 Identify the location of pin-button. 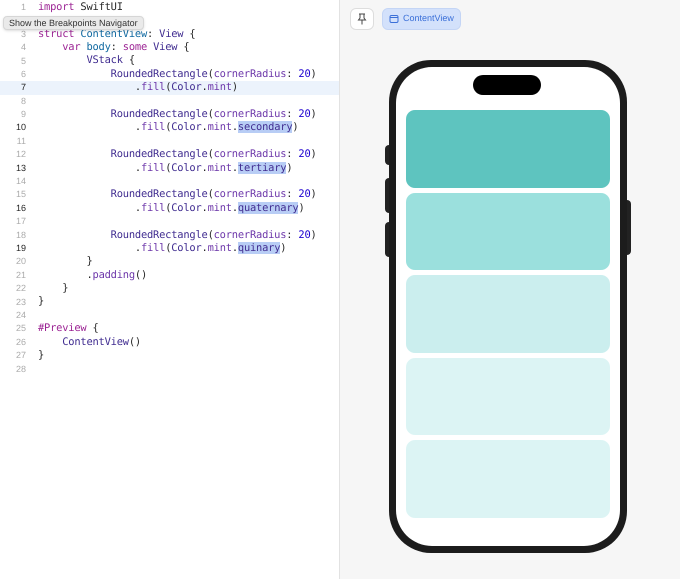
(362, 19).